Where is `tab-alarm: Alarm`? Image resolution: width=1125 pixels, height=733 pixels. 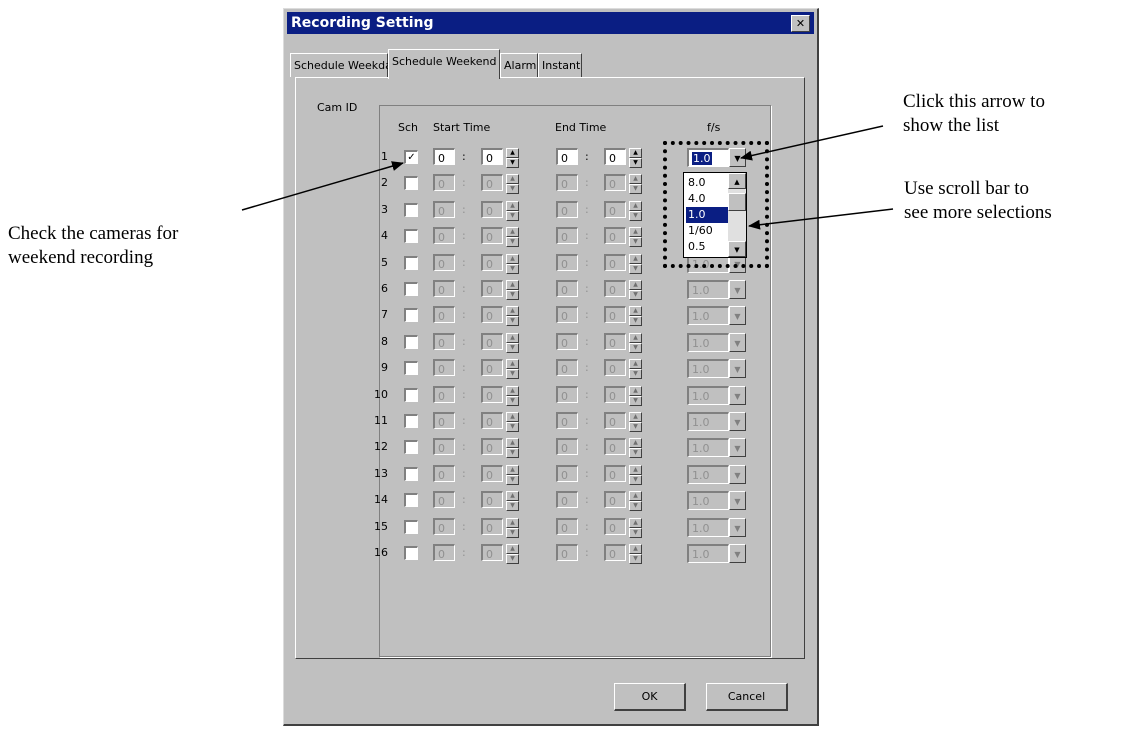 tab-alarm: Alarm is located at coordinates (519, 65).